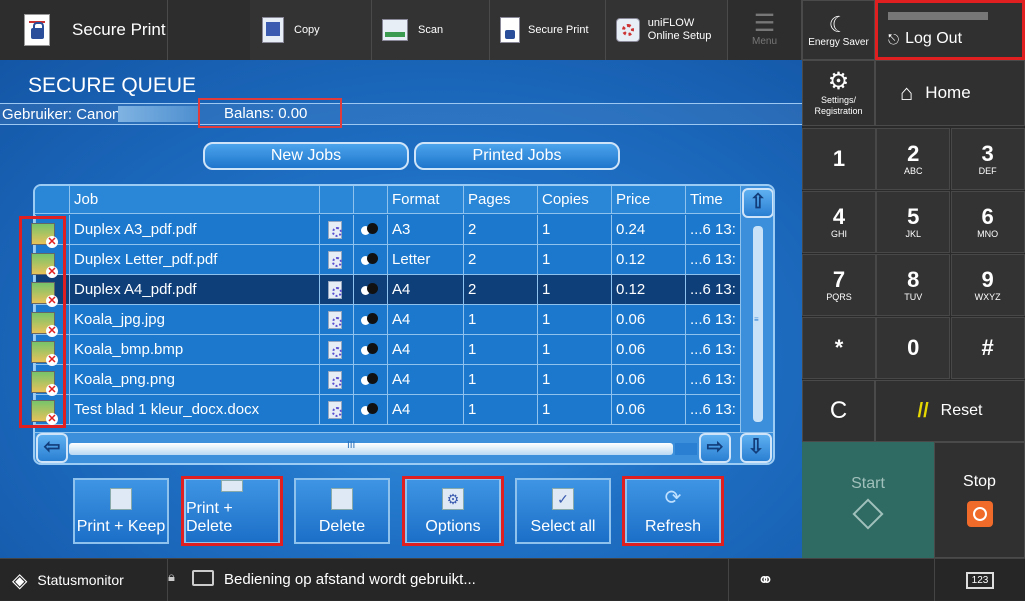  What do you see at coordinates (988, 233) in the screenshot?
I see `key-letters: MNO` at bounding box center [988, 233].